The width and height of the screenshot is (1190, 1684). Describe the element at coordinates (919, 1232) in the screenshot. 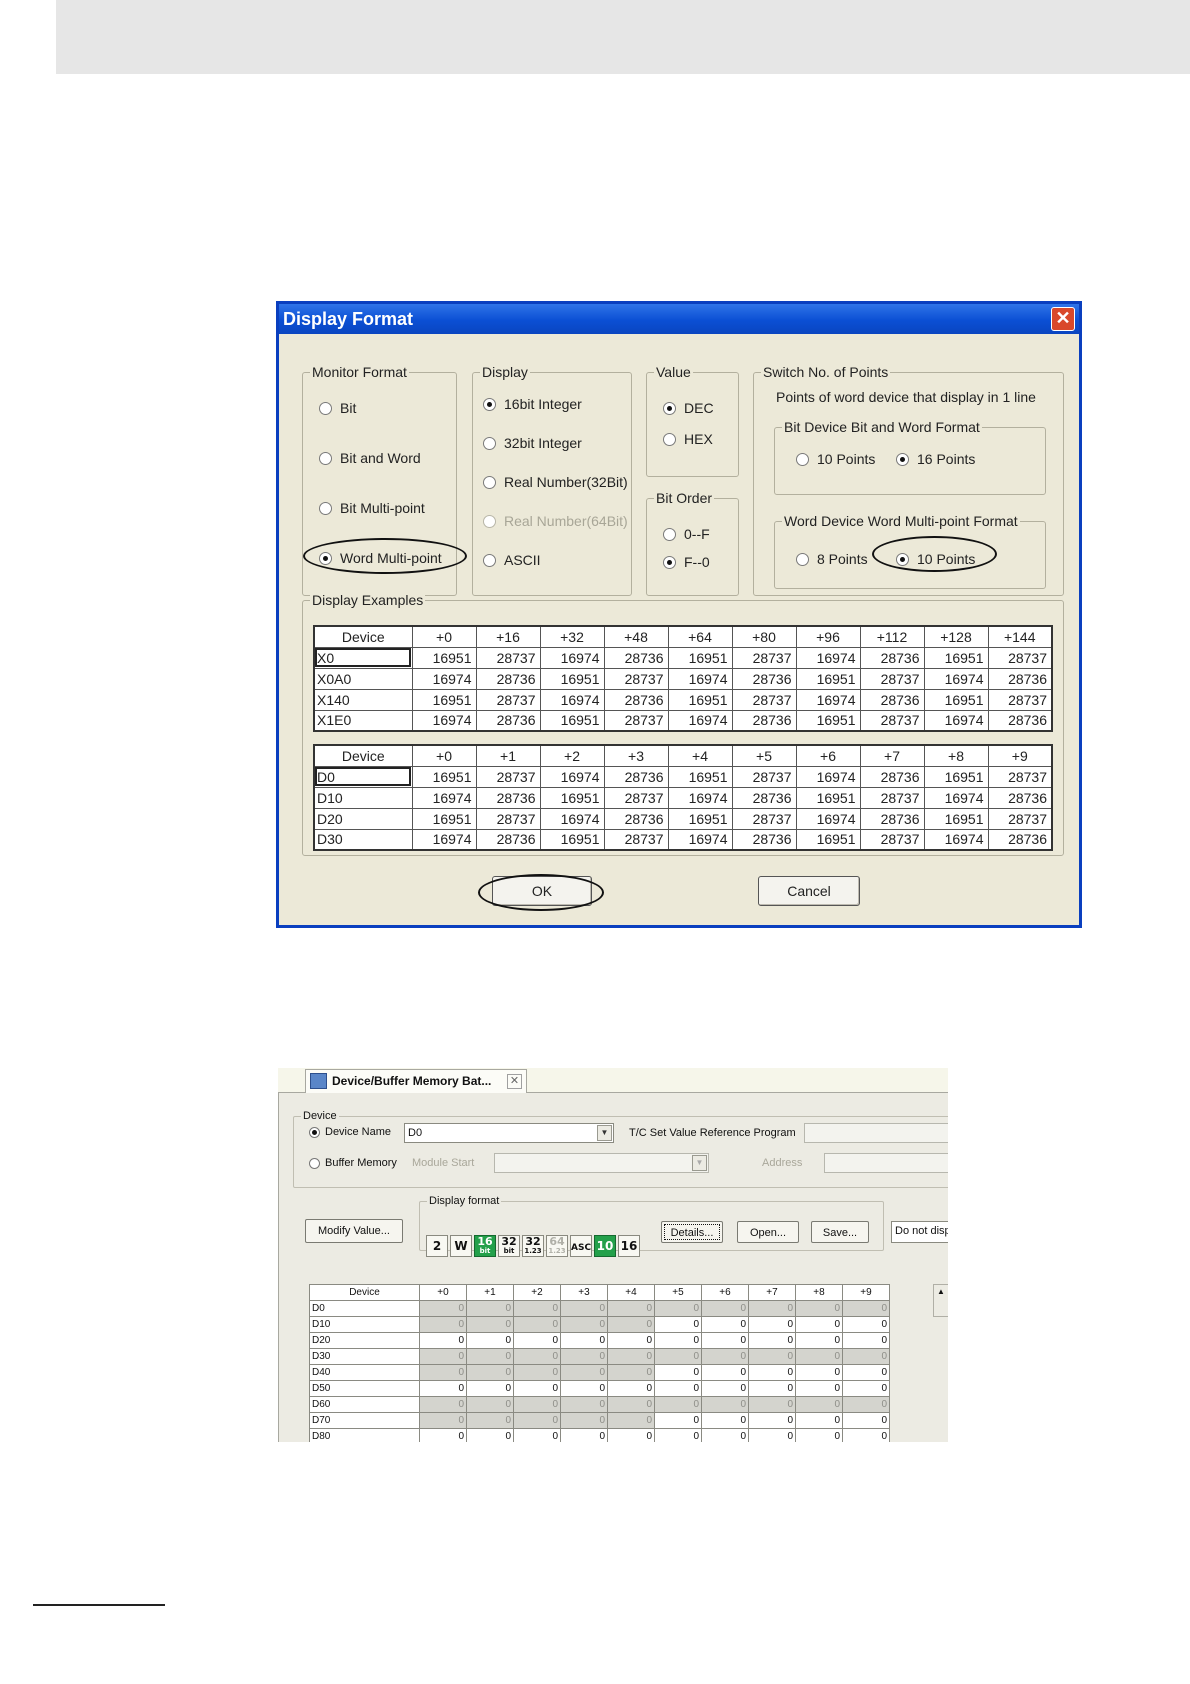

I see `display-option-select: Do not disp` at that location.